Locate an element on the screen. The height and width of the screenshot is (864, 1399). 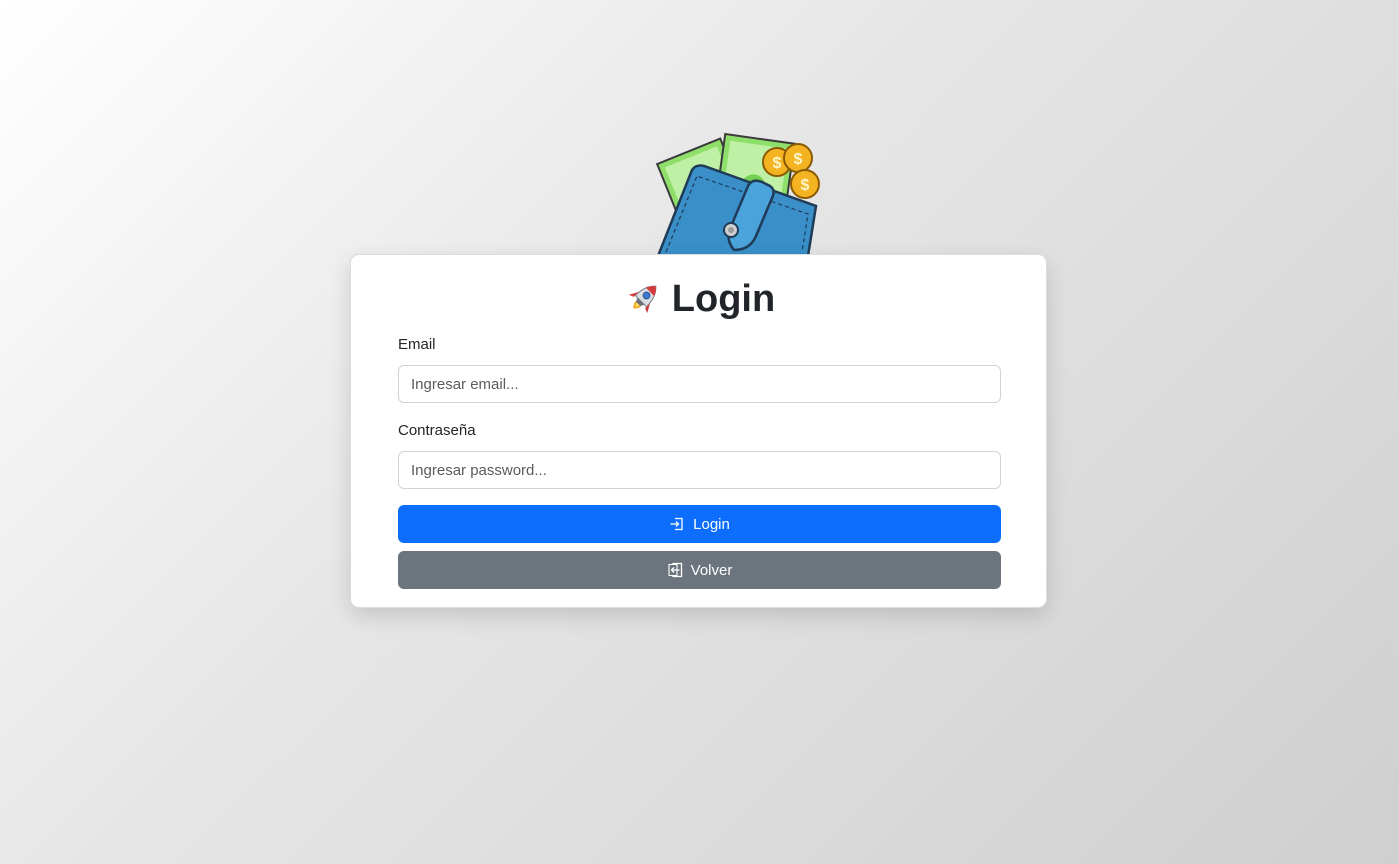
login-button-label: Login is located at coordinates (711, 524).